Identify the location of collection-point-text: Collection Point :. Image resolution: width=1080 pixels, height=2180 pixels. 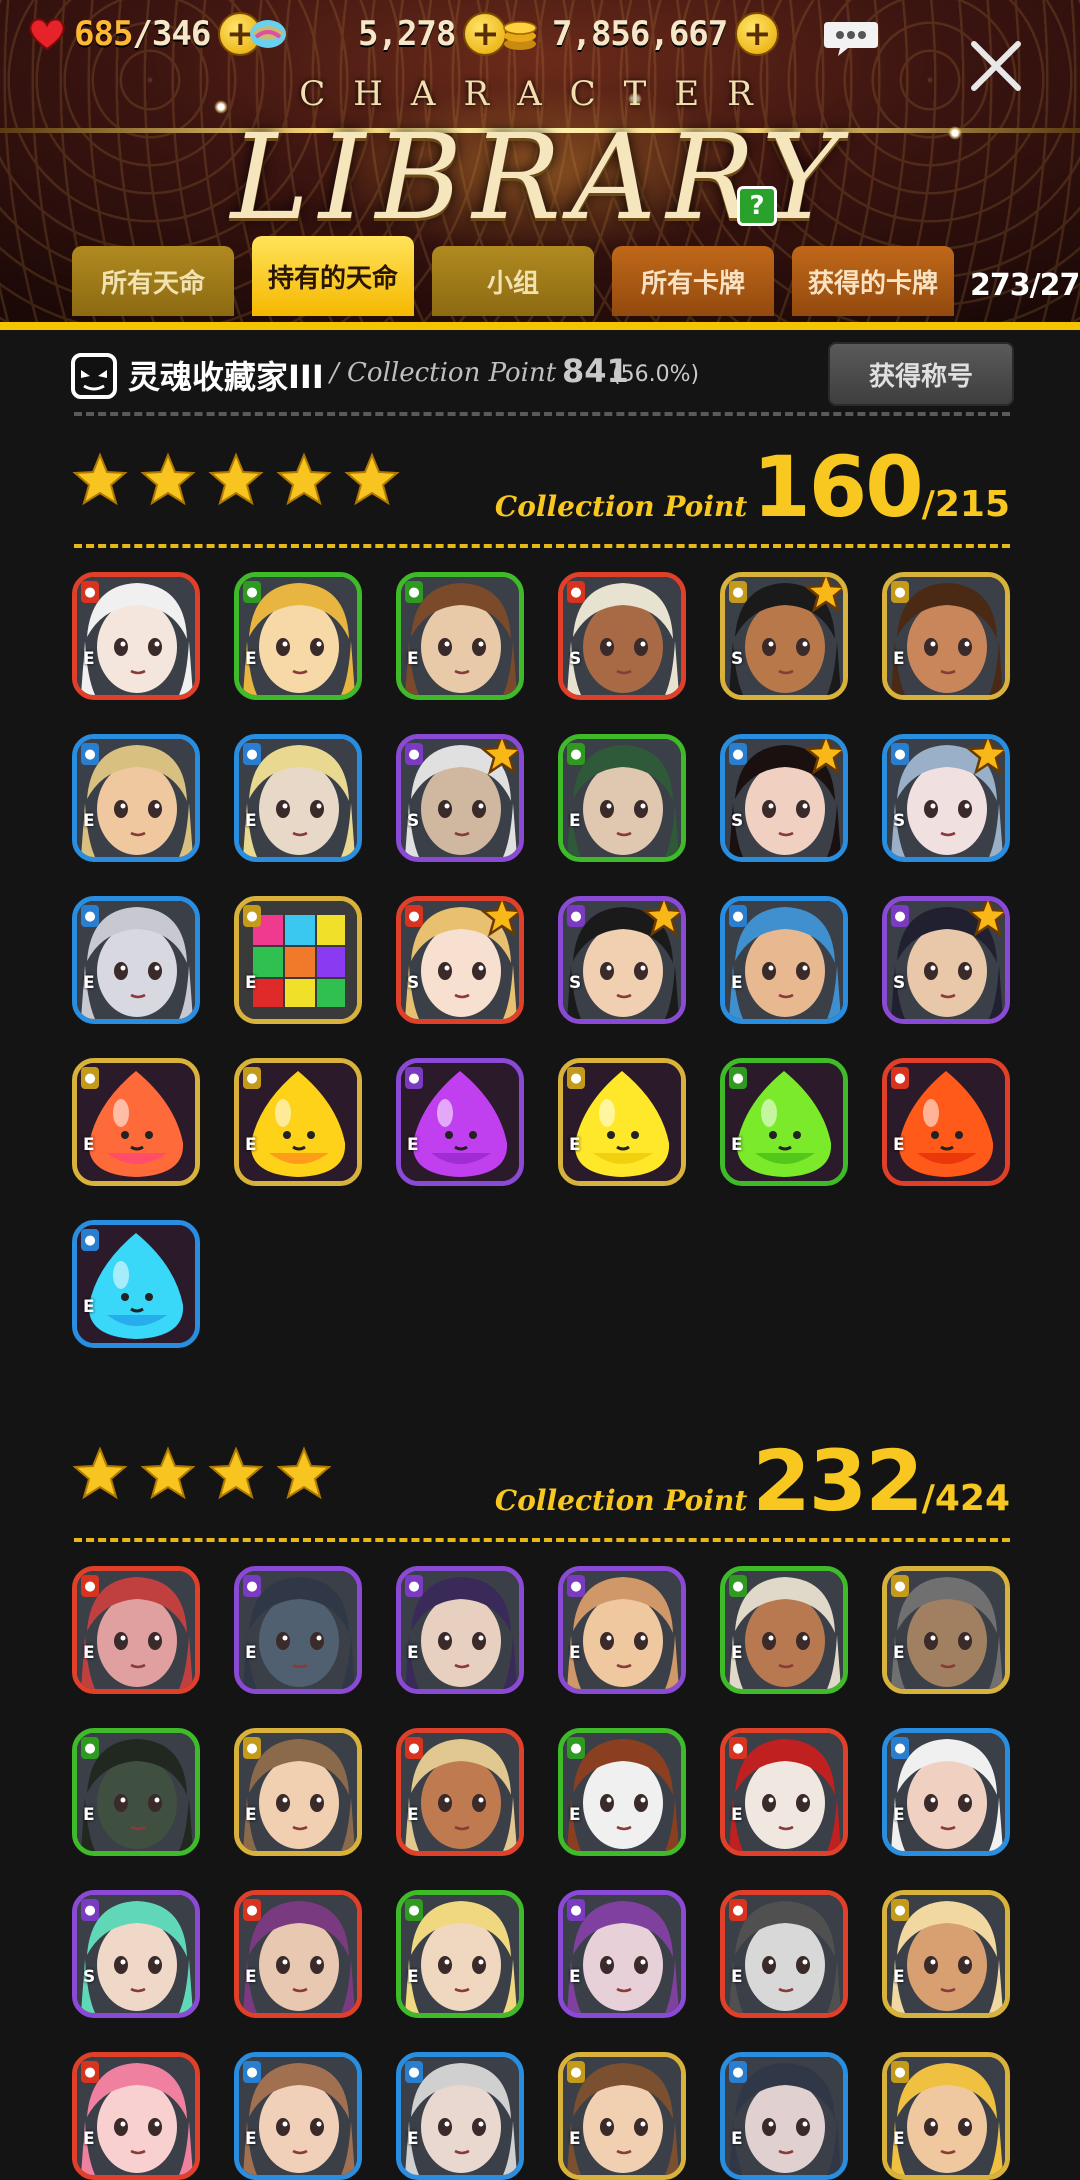
(460, 373).